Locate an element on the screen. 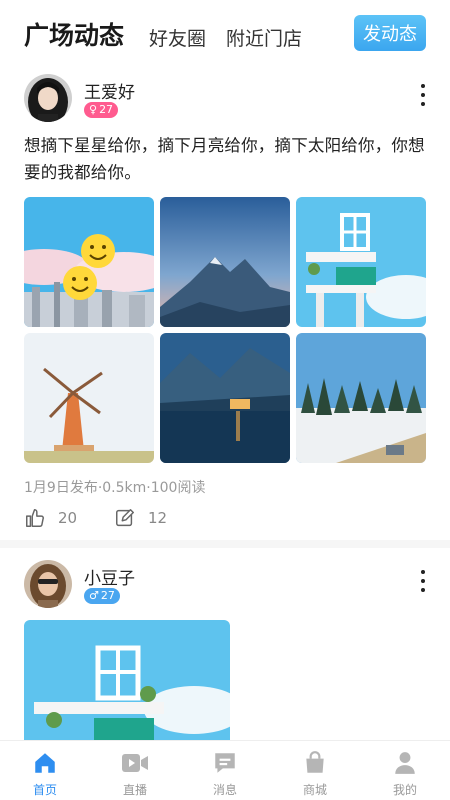 This screenshot has width=450, height=800. bottom-tab-bar: 首页 直播 消息 商城 我的 is located at coordinates (225, 770).